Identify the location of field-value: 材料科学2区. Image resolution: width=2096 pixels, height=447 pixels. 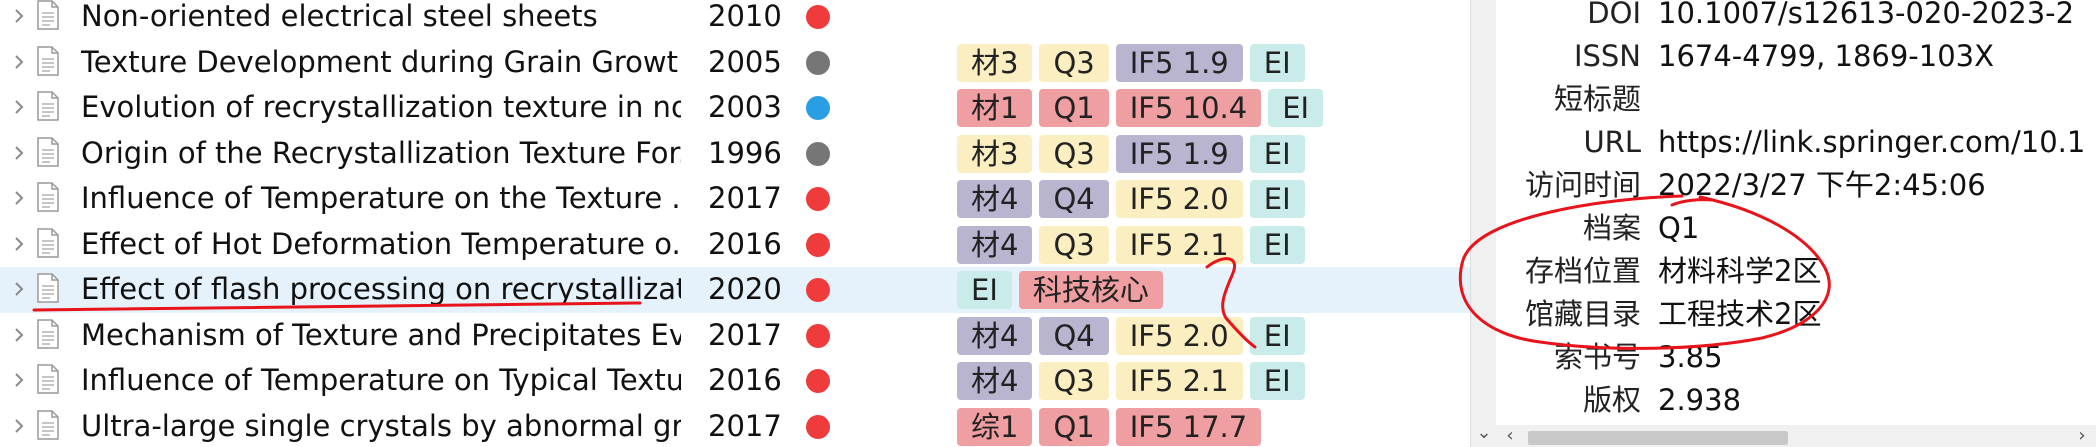
(1739, 271).